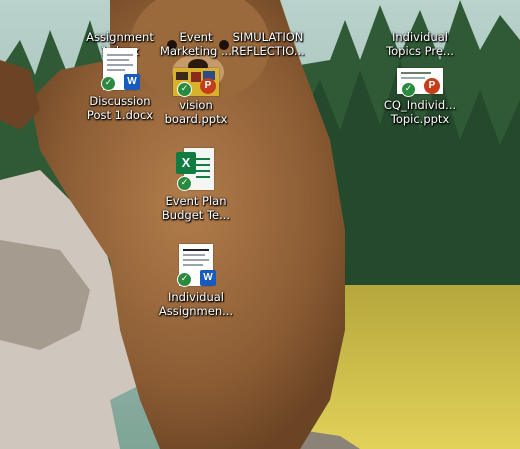  Describe the element at coordinates (120, 108) in the screenshot. I see `file-label: Discussion Post 1.docx` at that location.